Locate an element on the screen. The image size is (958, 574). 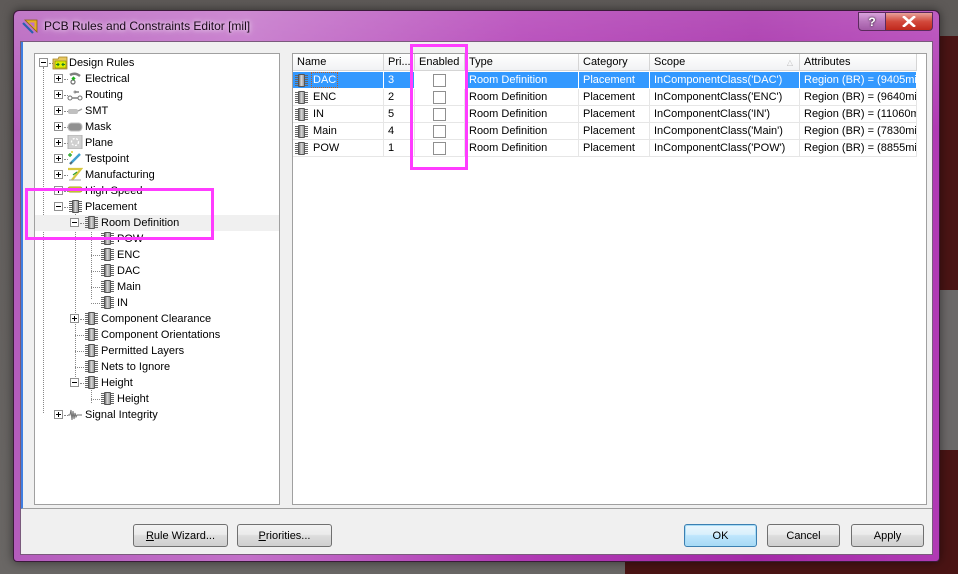
cell-name: IN is located at coordinates (338, 114).